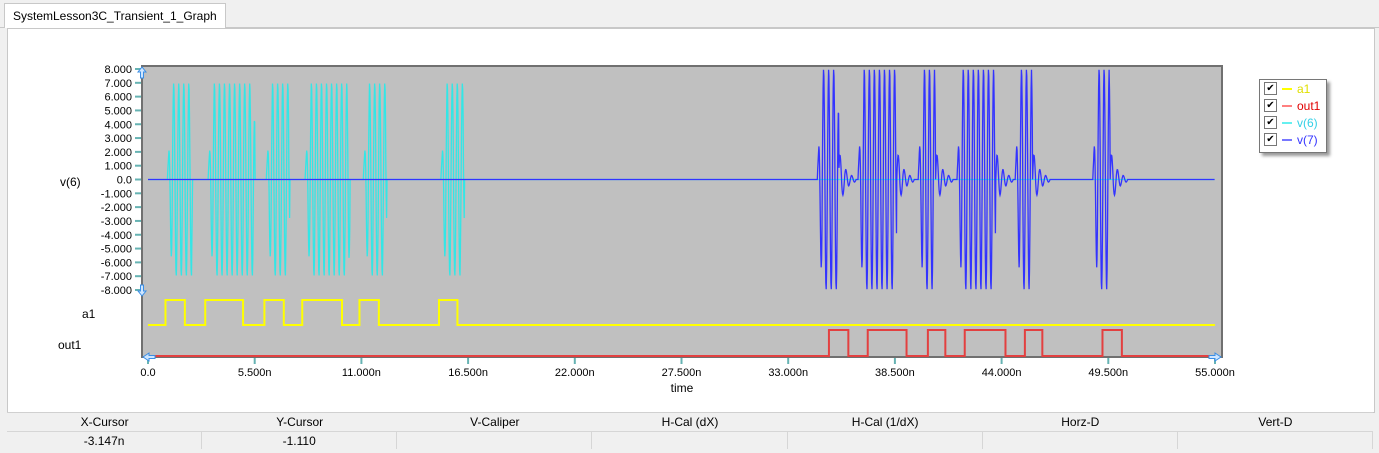 The height and width of the screenshot is (453, 1379). What do you see at coordinates (1002, 373) in the screenshot?
I see `x-tick-label: 44.000n` at bounding box center [1002, 373].